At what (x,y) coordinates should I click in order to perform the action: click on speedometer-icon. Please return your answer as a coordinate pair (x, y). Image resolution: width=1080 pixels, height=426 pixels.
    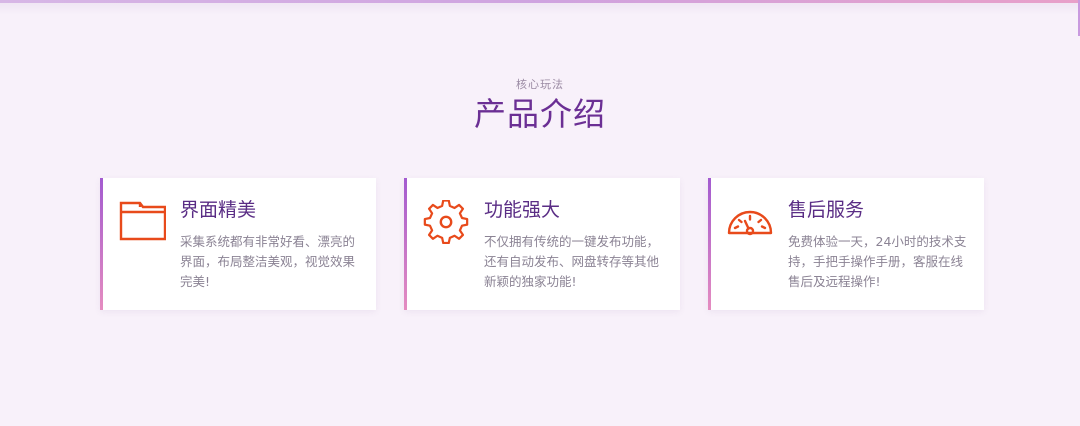
    Looking at the image, I should click on (750, 222).